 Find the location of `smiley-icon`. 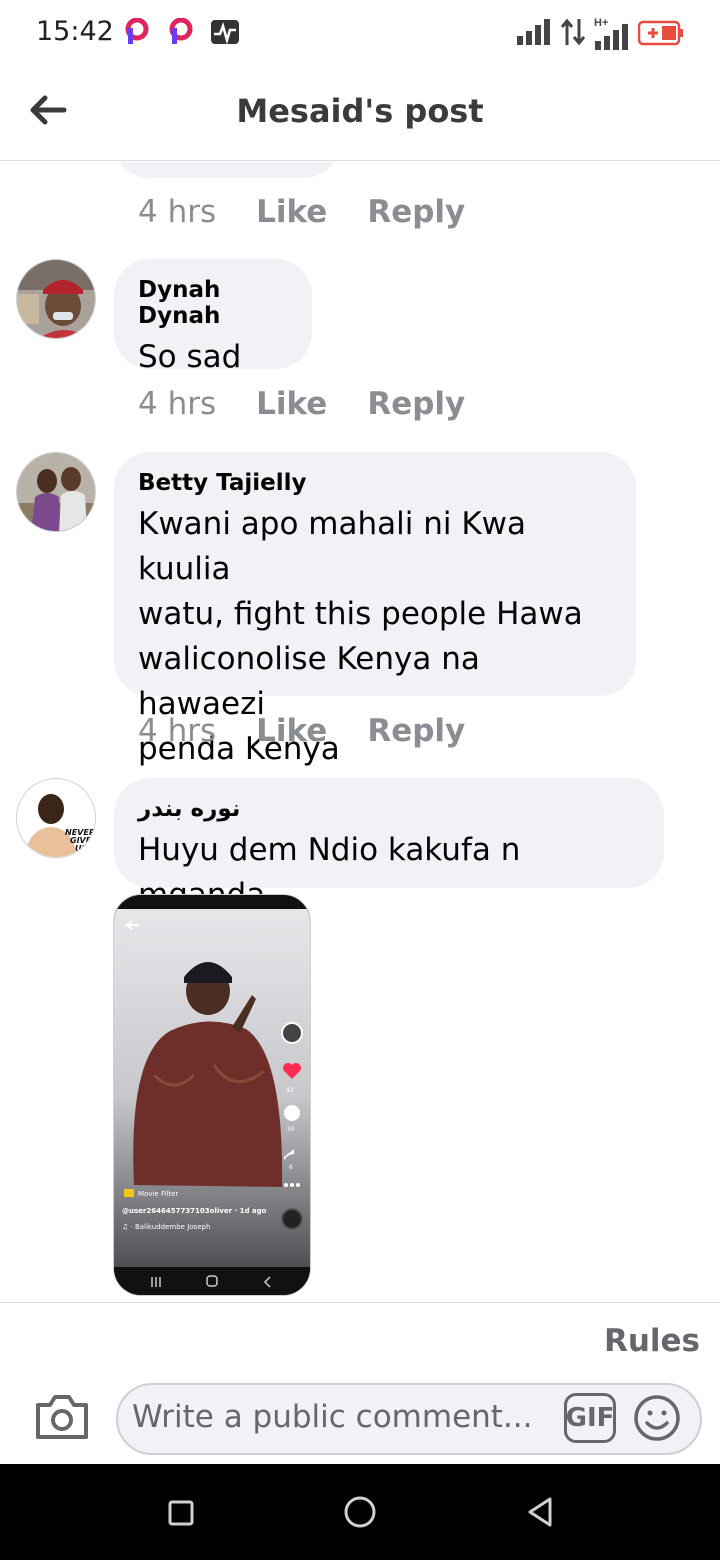

smiley-icon is located at coordinates (657, 1418).